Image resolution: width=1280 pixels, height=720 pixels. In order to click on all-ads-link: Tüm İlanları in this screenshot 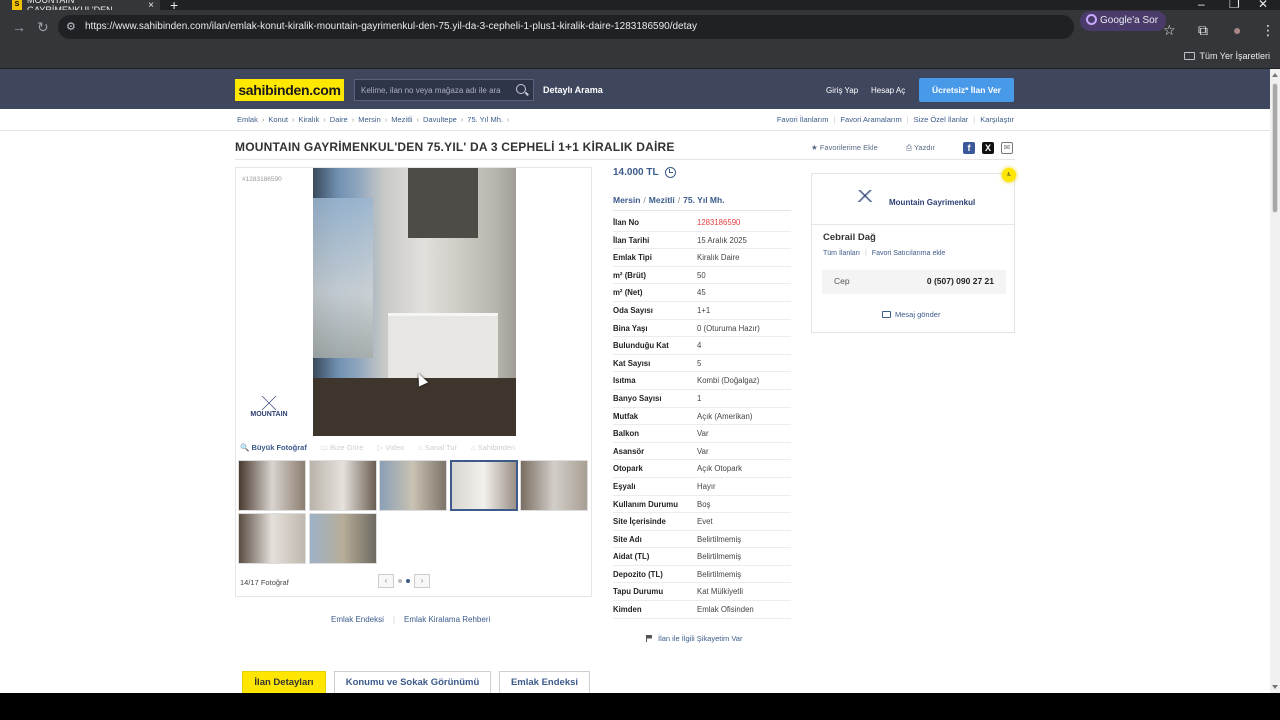, I will do `click(841, 253)`.